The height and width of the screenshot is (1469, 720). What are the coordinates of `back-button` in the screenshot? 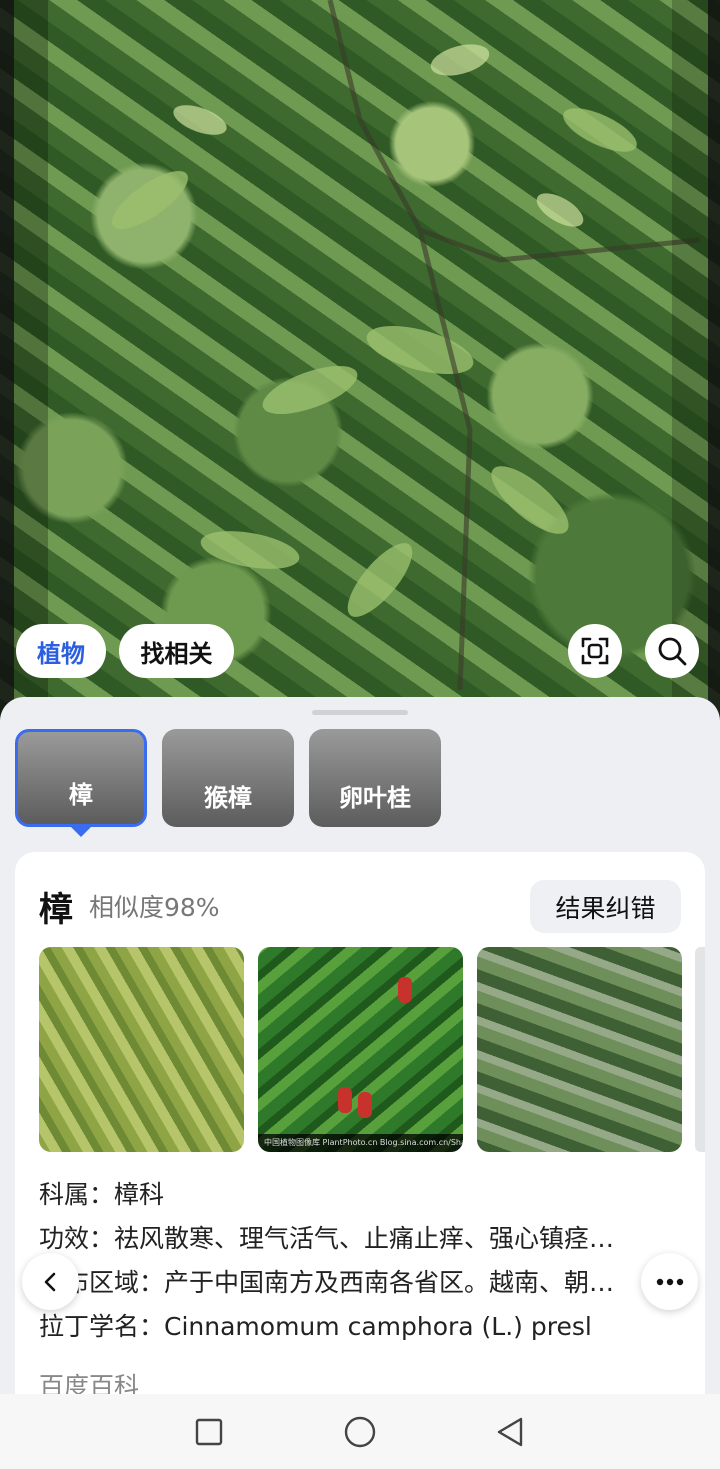 It's located at (50, 1281).